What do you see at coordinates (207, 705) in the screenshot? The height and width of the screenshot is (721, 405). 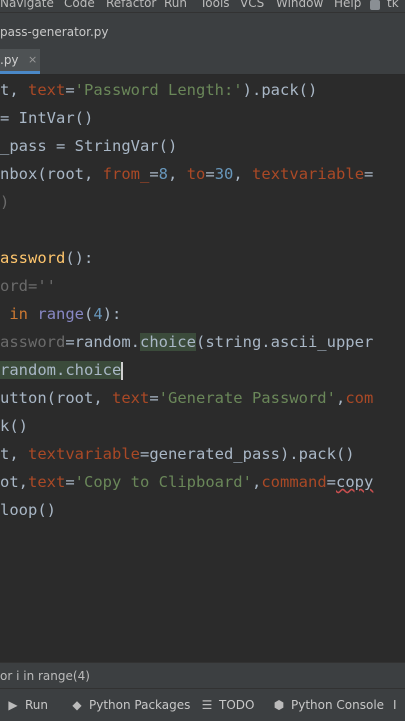 I see `list-icon: ☰` at bounding box center [207, 705].